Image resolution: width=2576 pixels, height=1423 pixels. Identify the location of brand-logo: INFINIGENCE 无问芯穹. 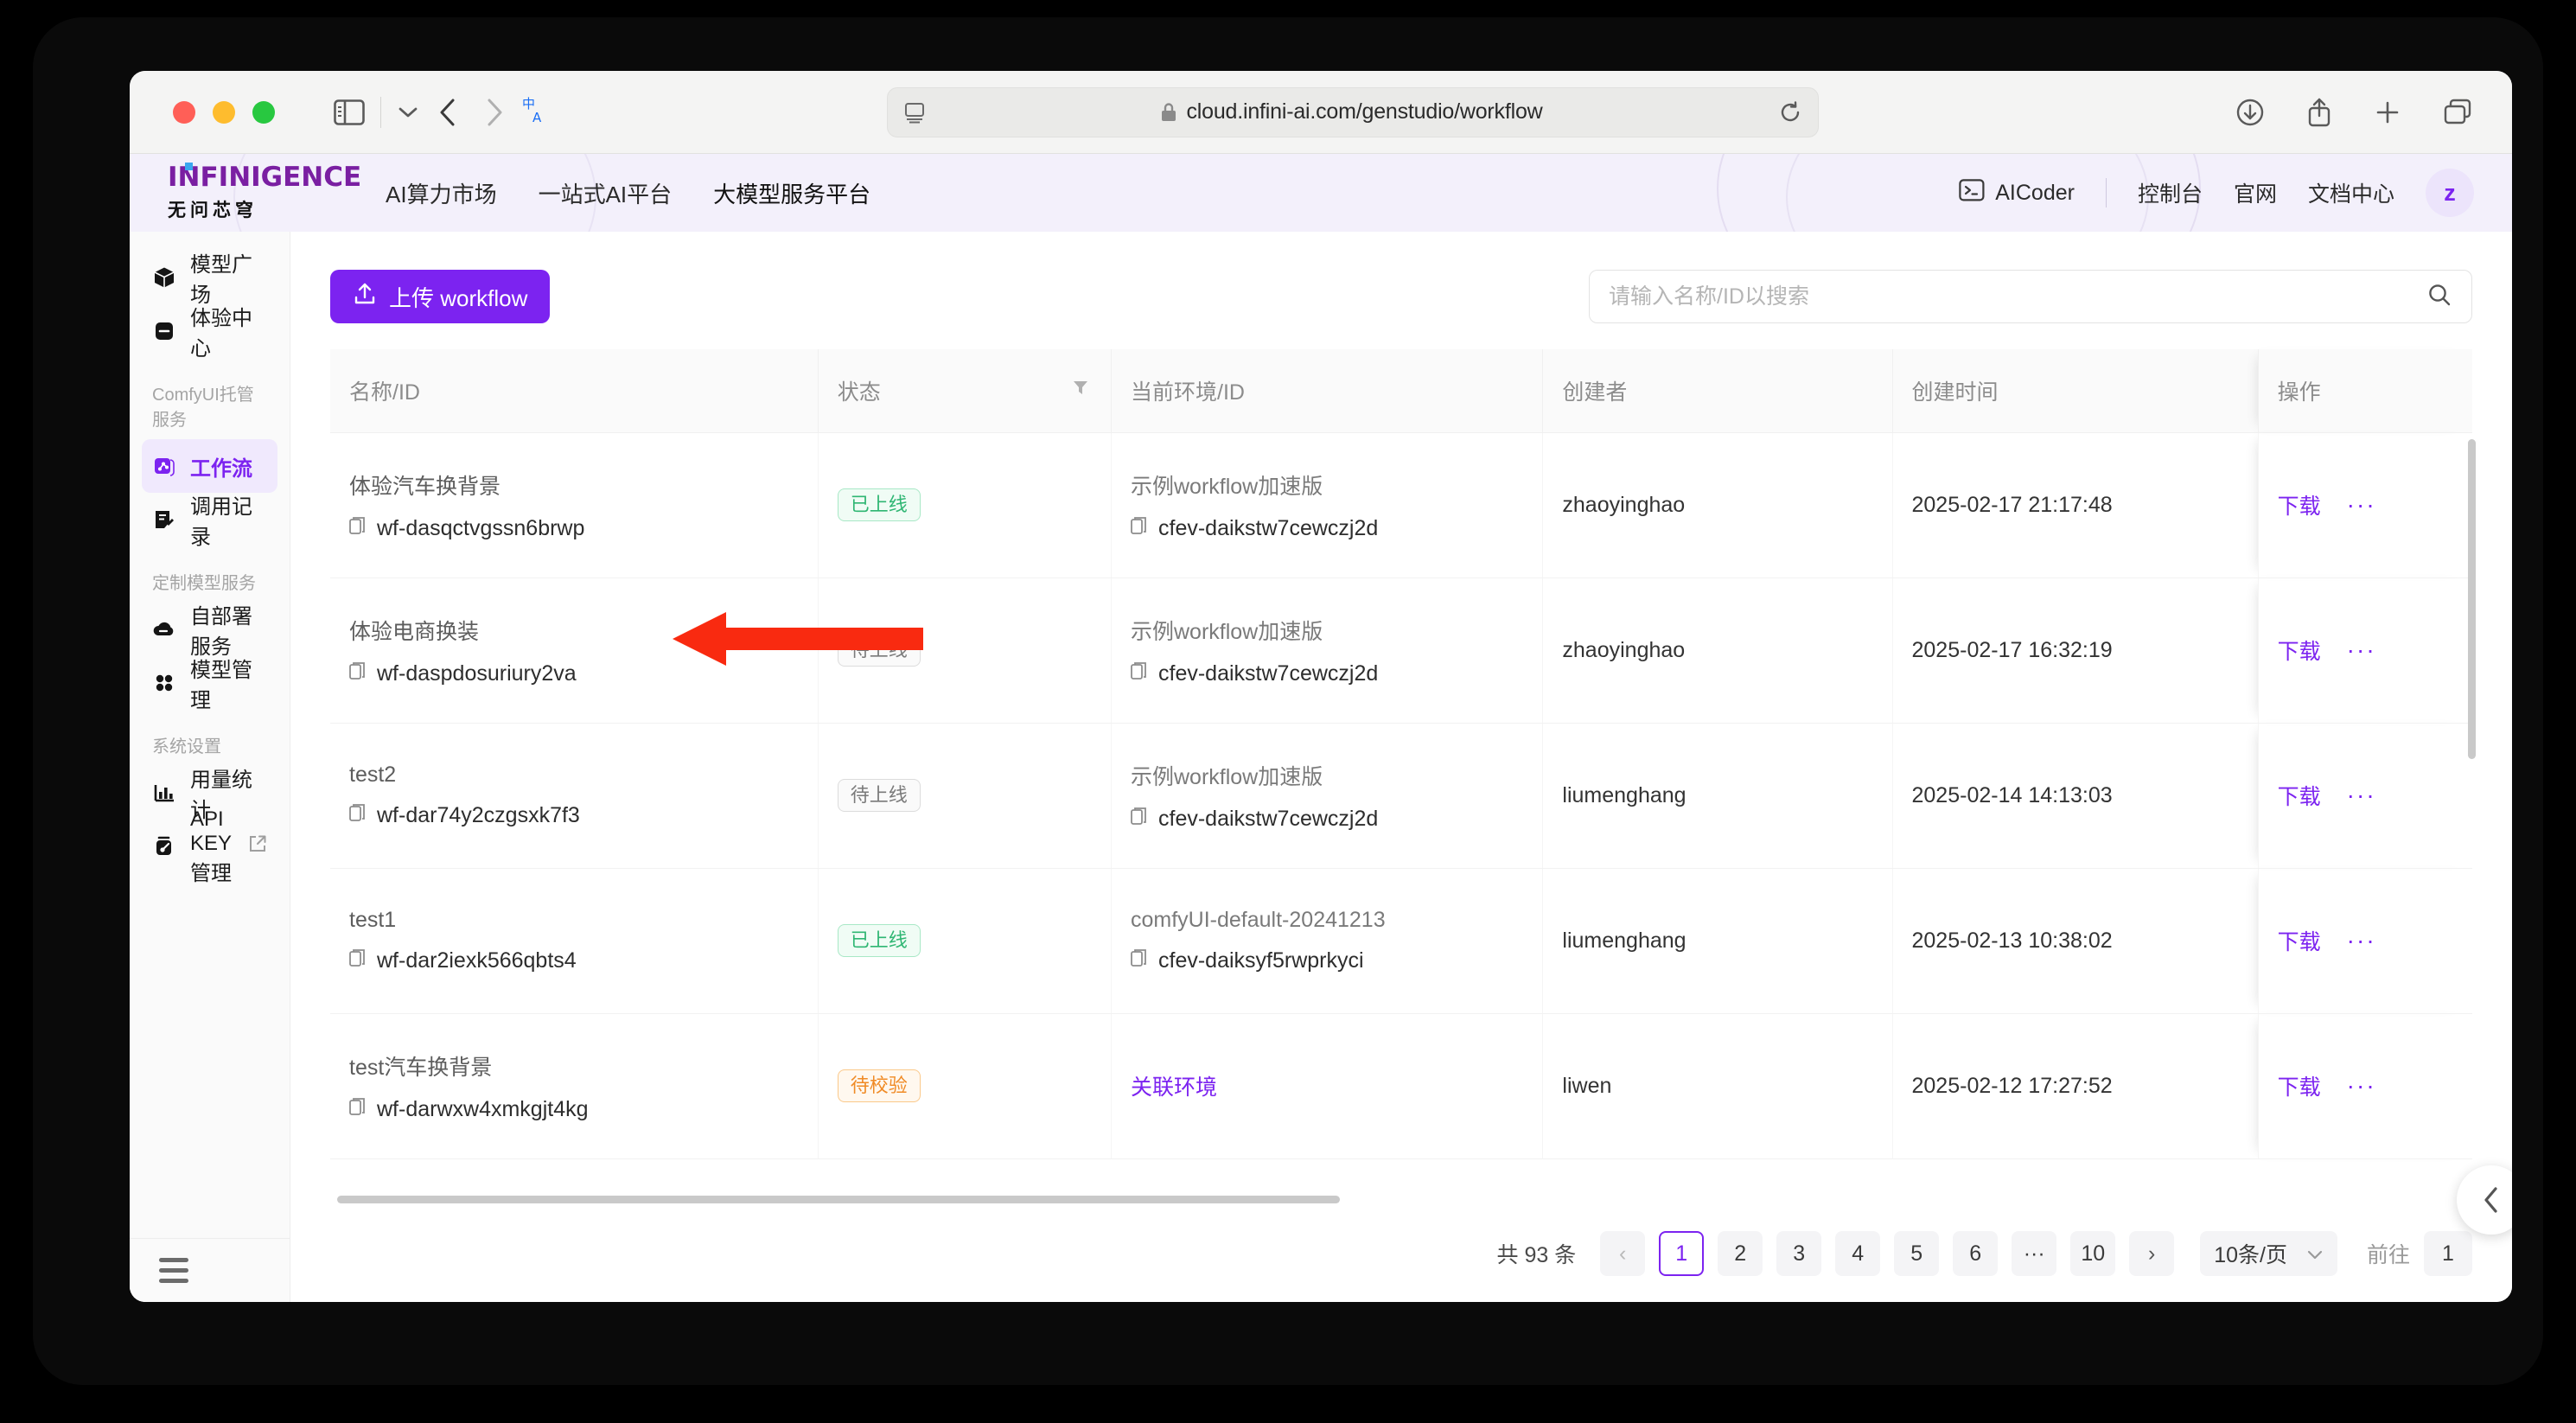
(264, 192).